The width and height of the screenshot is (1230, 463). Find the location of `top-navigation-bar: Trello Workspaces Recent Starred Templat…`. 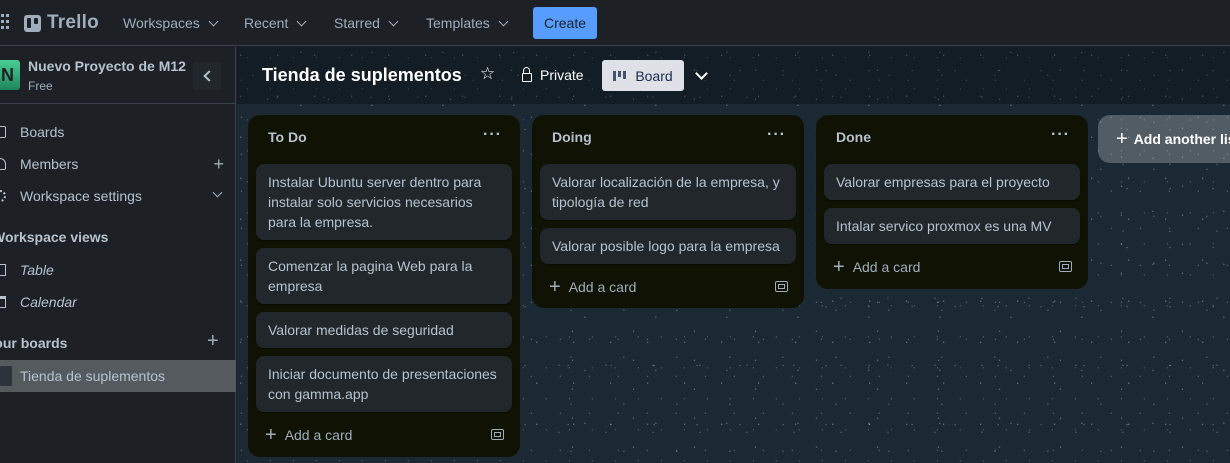

top-navigation-bar: Trello Workspaces Recent Starred Templat… is located at coordinates (615, 23).